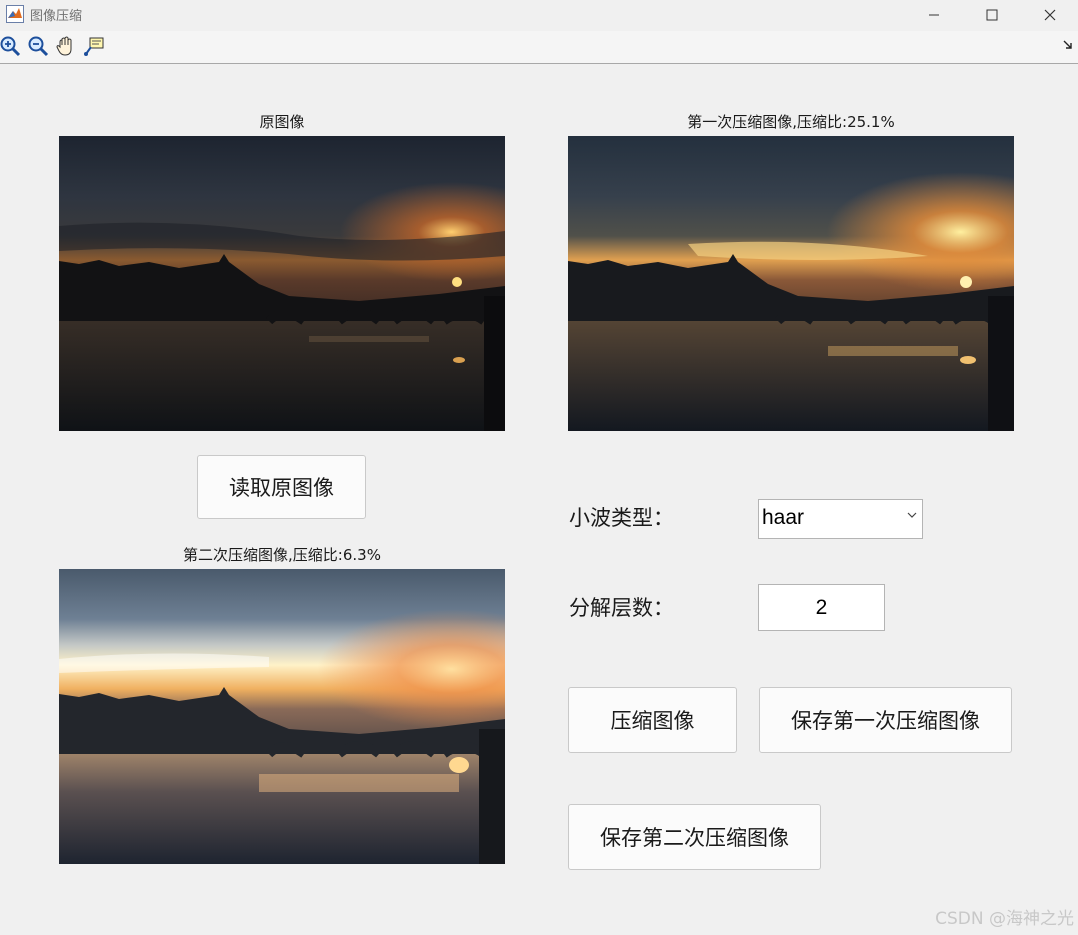 The width and height of the screenshot is (1078, 935). I want to click on zoom-in-icon, so click(10, 46).